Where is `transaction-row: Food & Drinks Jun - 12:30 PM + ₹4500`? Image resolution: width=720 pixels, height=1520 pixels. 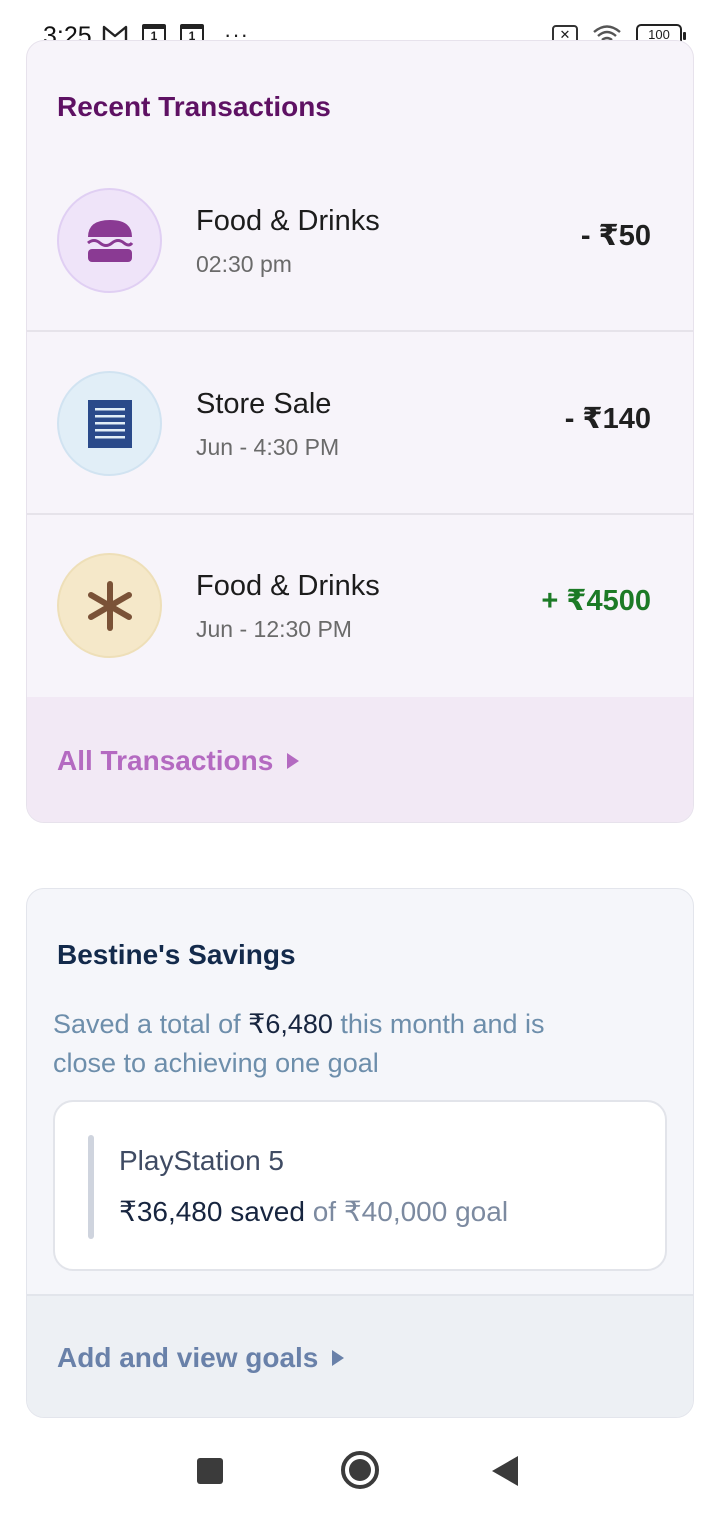 transaction-row: Food & Drinks Jun - 12:30 PM + ₹4500 is located at coordinates (360, 606).